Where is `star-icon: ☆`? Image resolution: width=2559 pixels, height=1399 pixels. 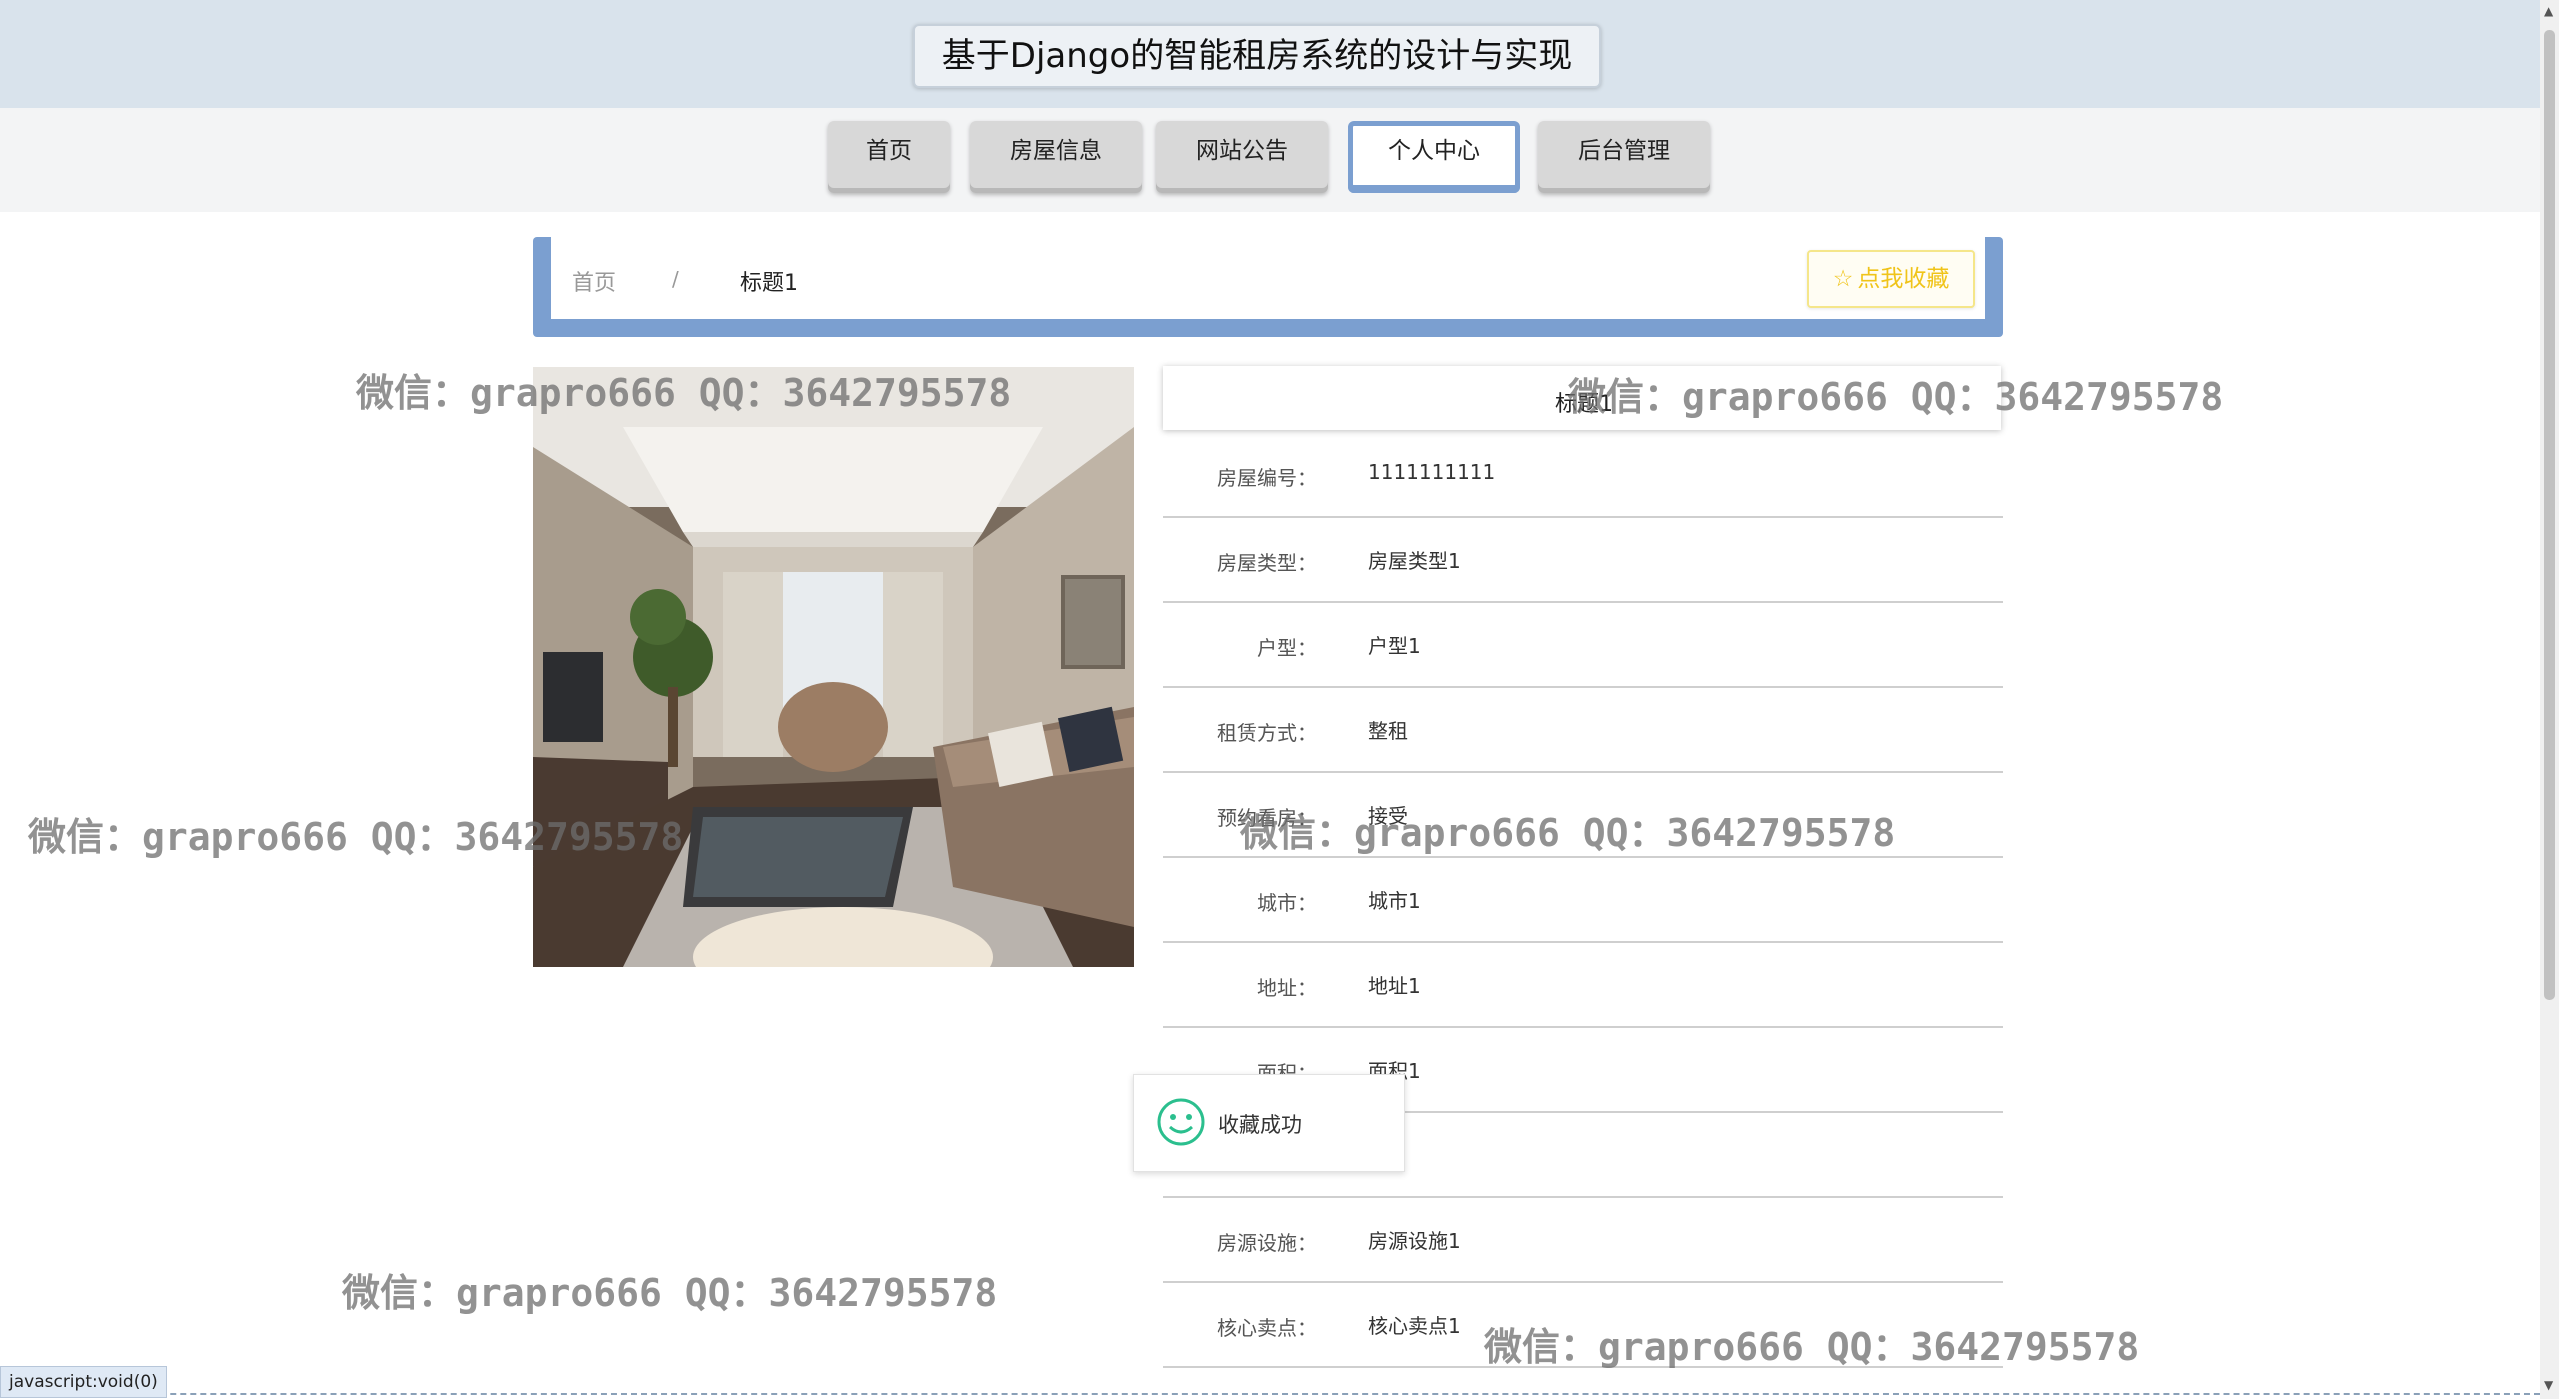 star-icon: ☆ is located at coordinates (1843, 279).